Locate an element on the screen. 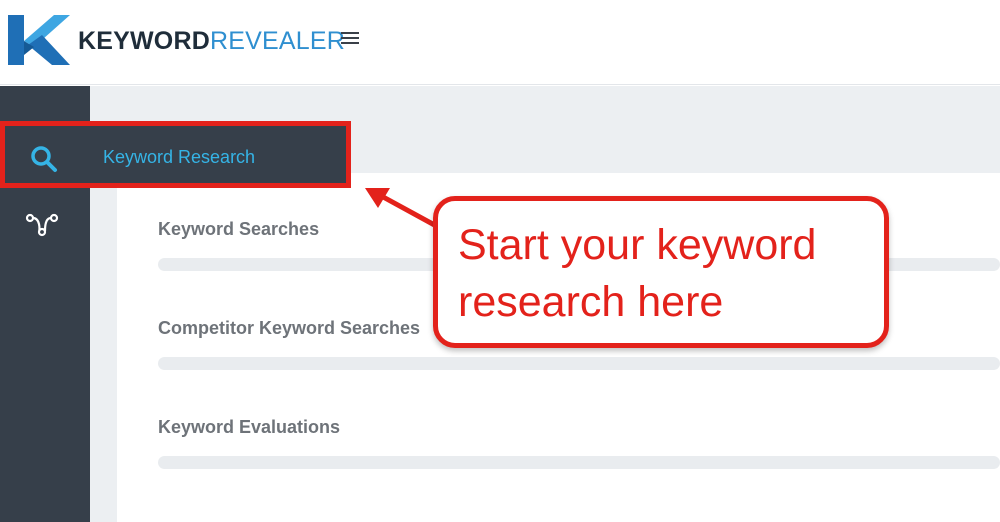  brand-wordmark: KEYWORDREVEALER is located at coordinates (211, 41).